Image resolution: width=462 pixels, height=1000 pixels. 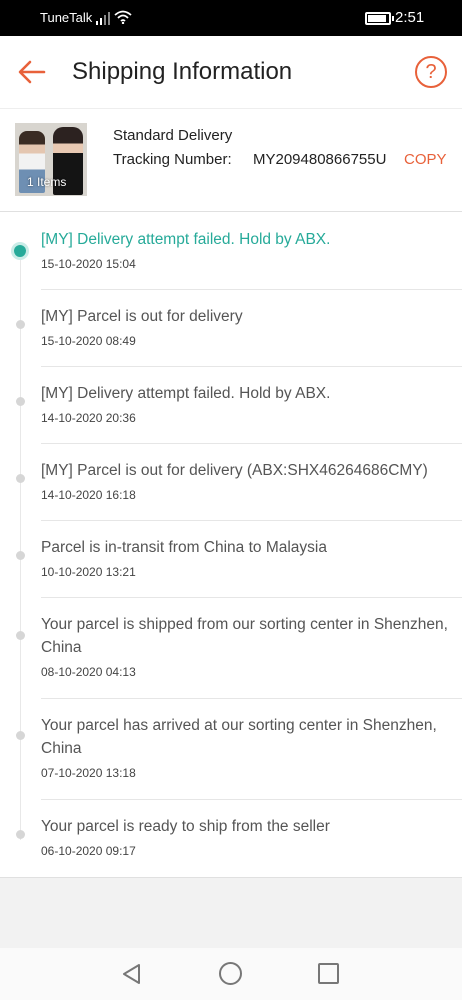 I want to click on status-bar: TuneTalk 2:51, so click(x=231, y=18).